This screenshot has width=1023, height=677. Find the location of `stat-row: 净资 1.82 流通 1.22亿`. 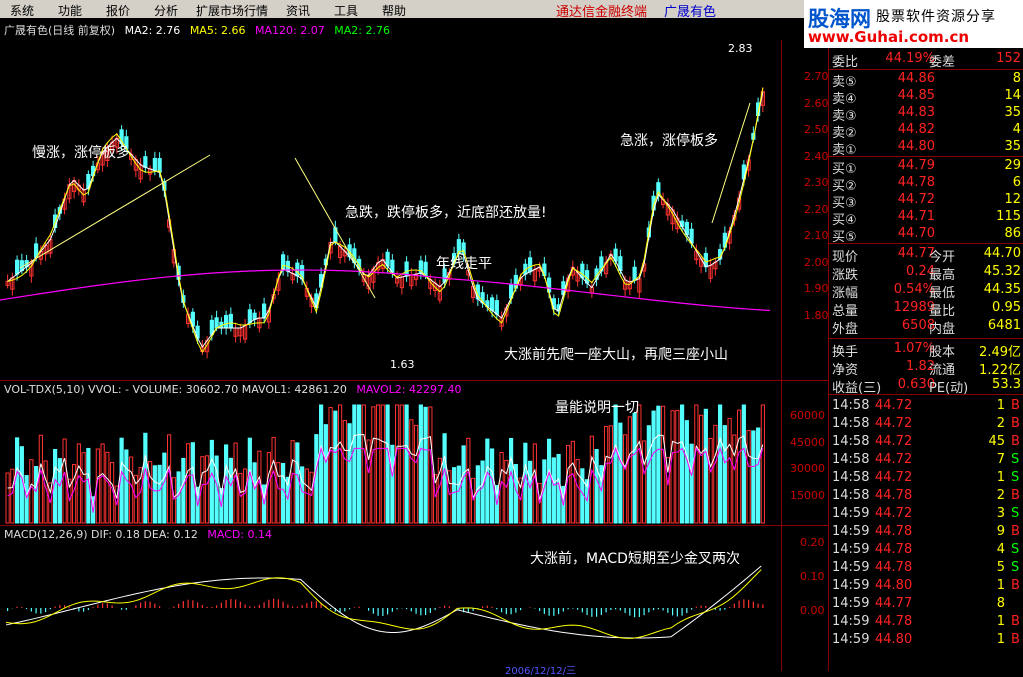

stat-row: 净资 1.82 流通 1.22亿 is located at coordinates (926, 368).